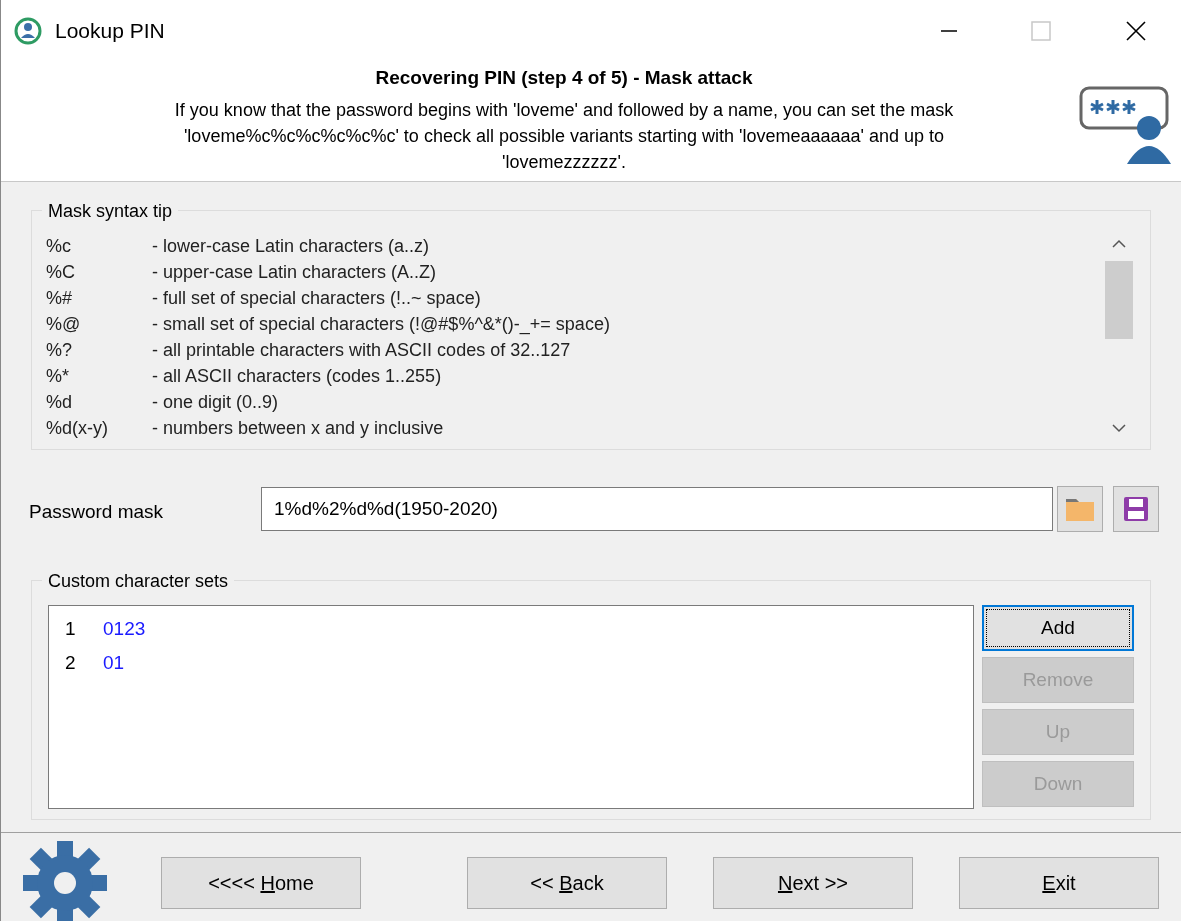 The image size is (1181, 921). What do you see at coordinates (59, 402) in the screenshot?
I see `mask-code: %d` at bounding box center [59, 402].